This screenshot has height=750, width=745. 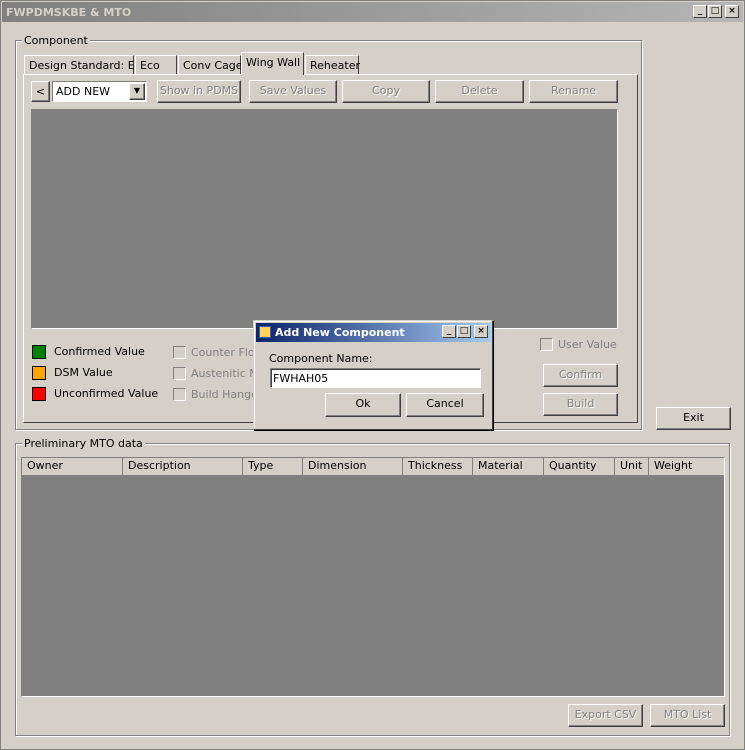 What do you see at coordinates (693, 418) in the screenshot?
I see `exit-button: Exit` at bounding box center [693, 418].